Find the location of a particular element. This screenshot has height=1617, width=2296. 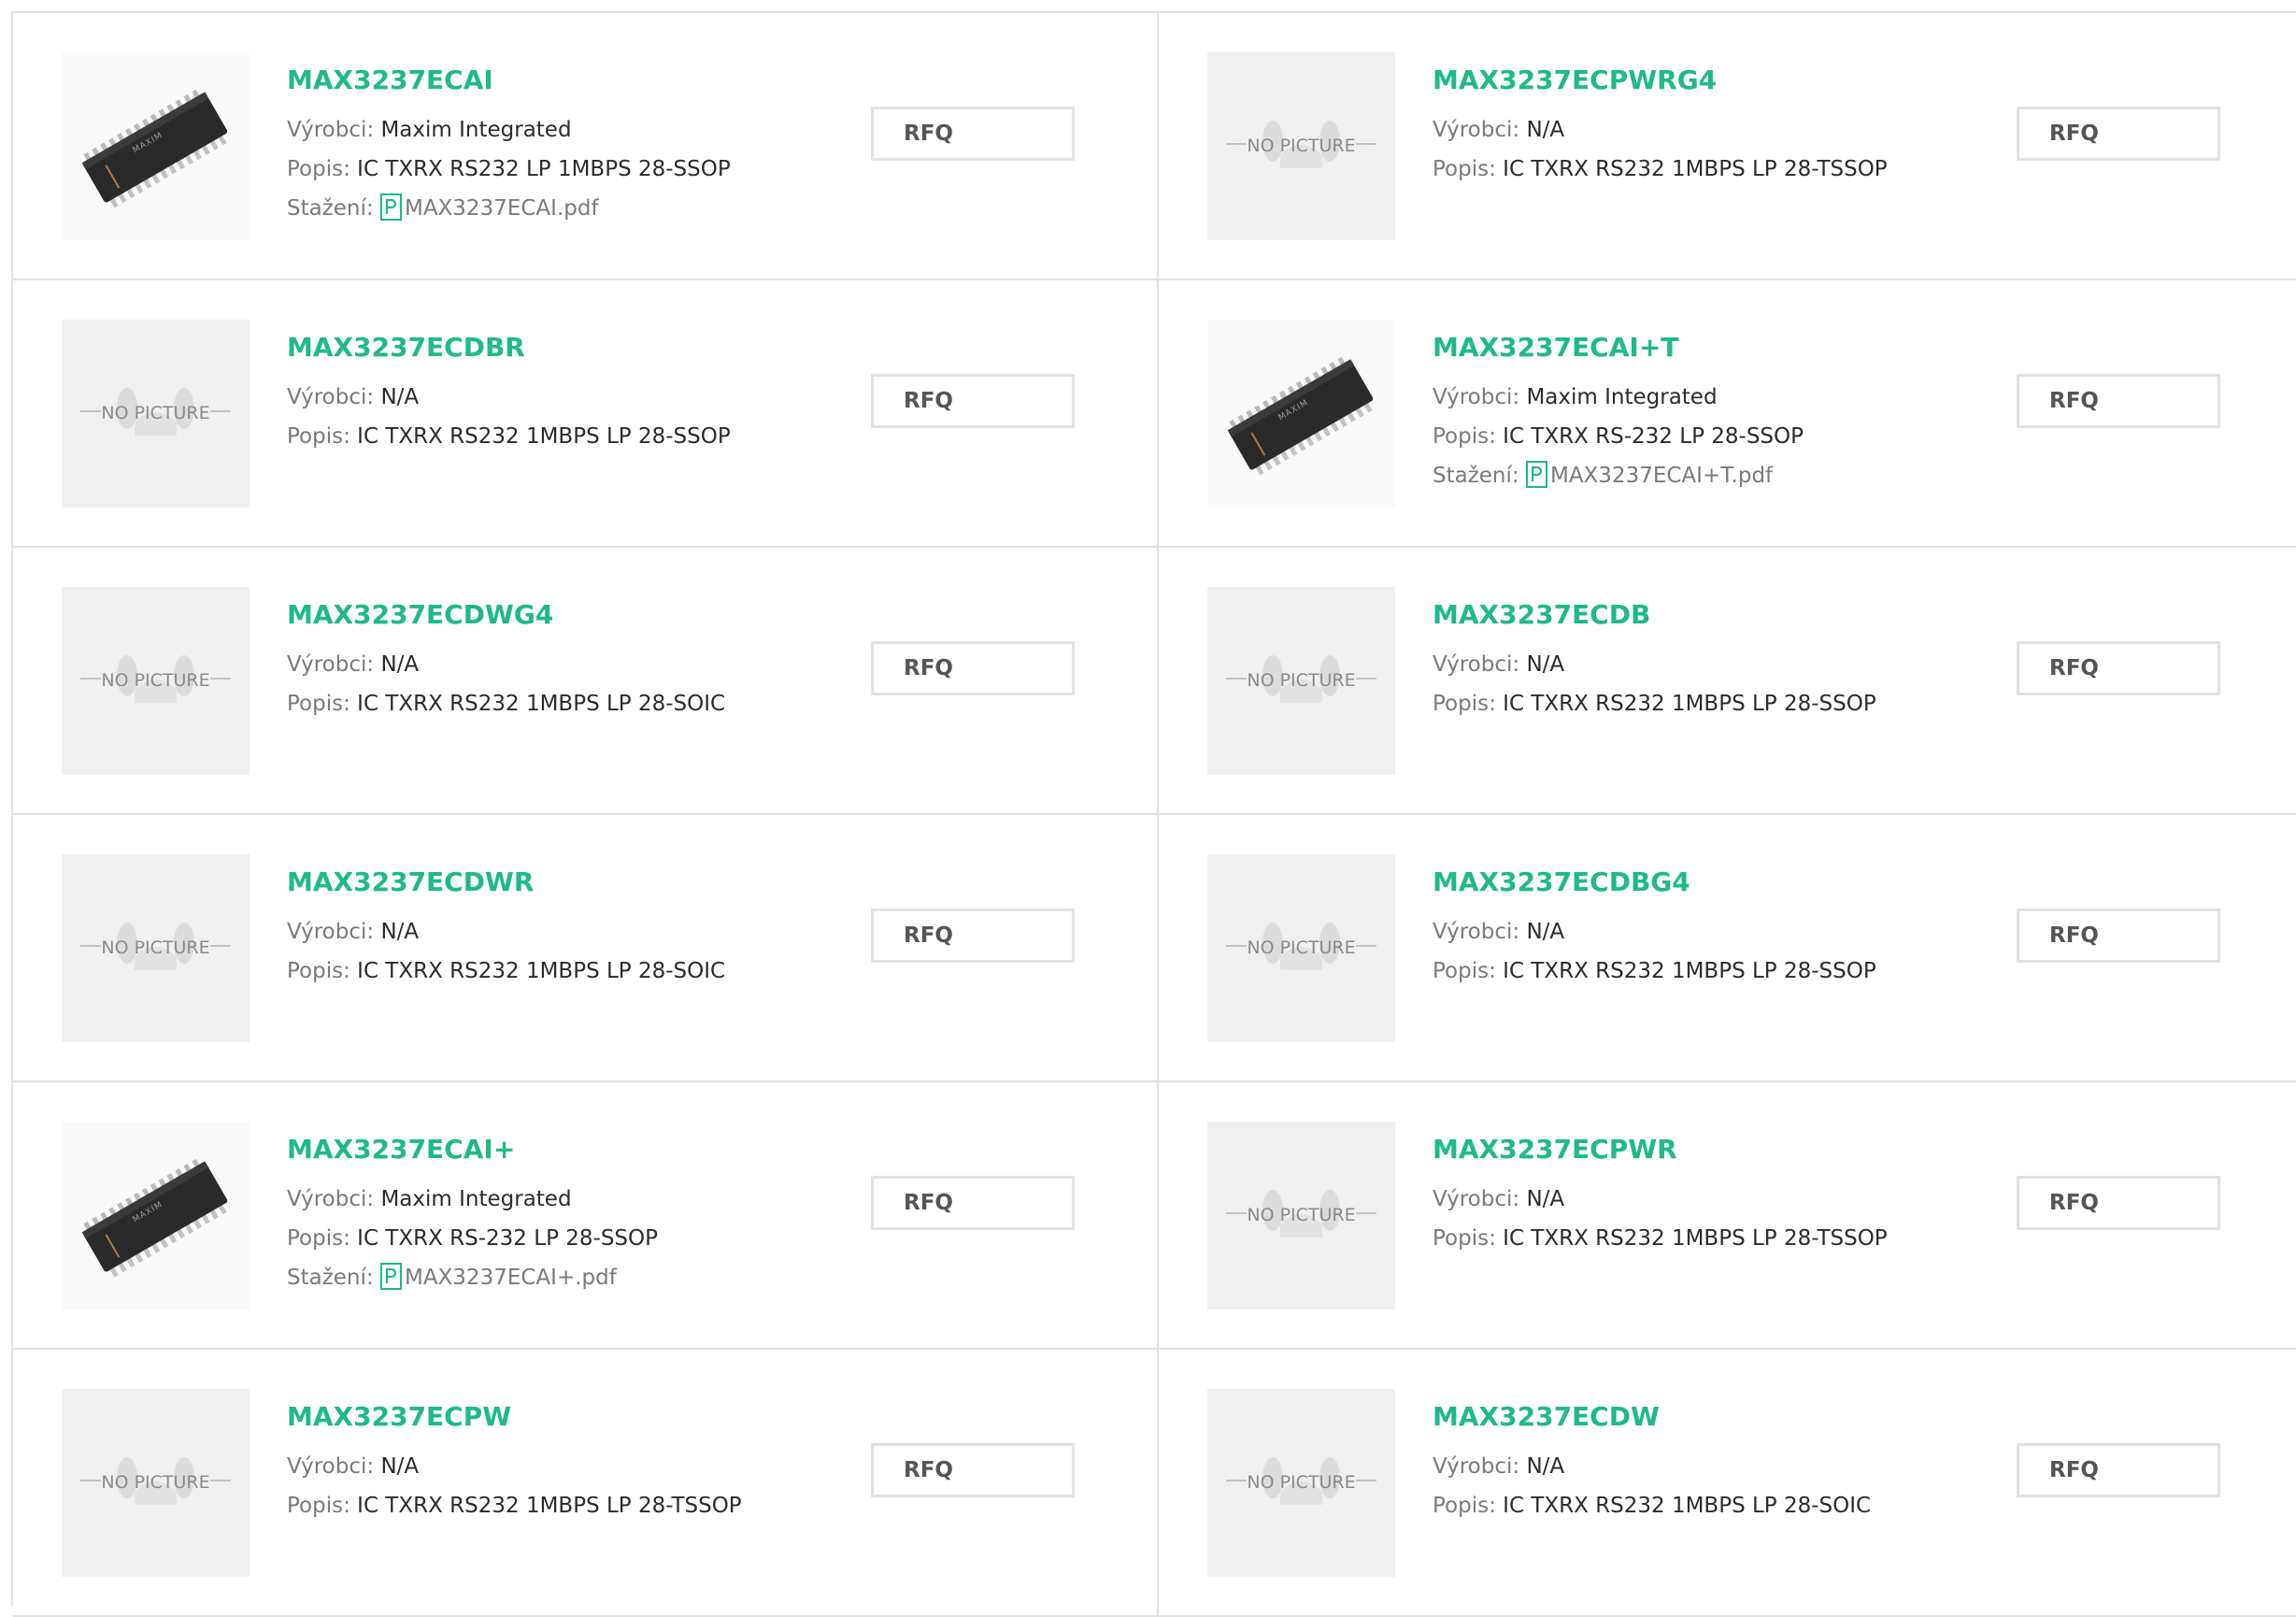

description-row: Popis: IC TXRX RS232 1MBPS LP 28-TSSOP is located at coordinates (1713, 169).